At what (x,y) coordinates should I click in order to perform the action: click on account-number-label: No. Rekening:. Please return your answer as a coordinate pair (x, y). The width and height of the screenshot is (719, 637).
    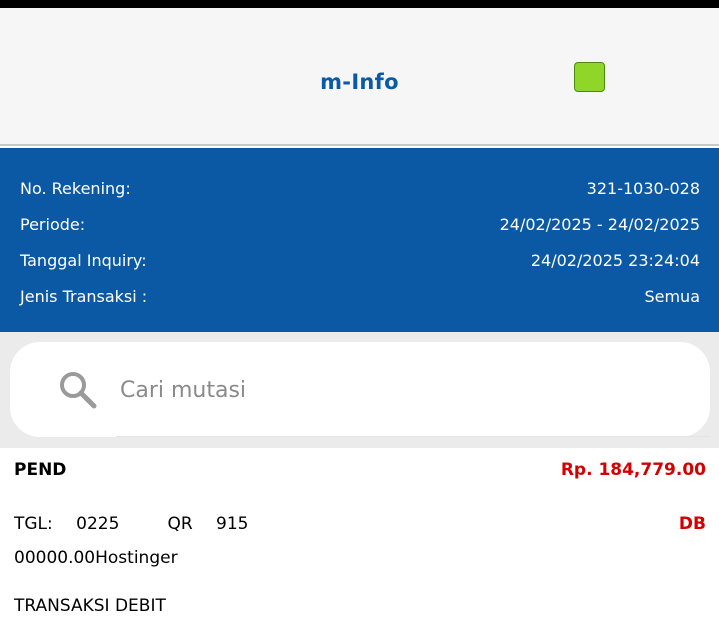
    Looking at the image, I should click on (75, 188).